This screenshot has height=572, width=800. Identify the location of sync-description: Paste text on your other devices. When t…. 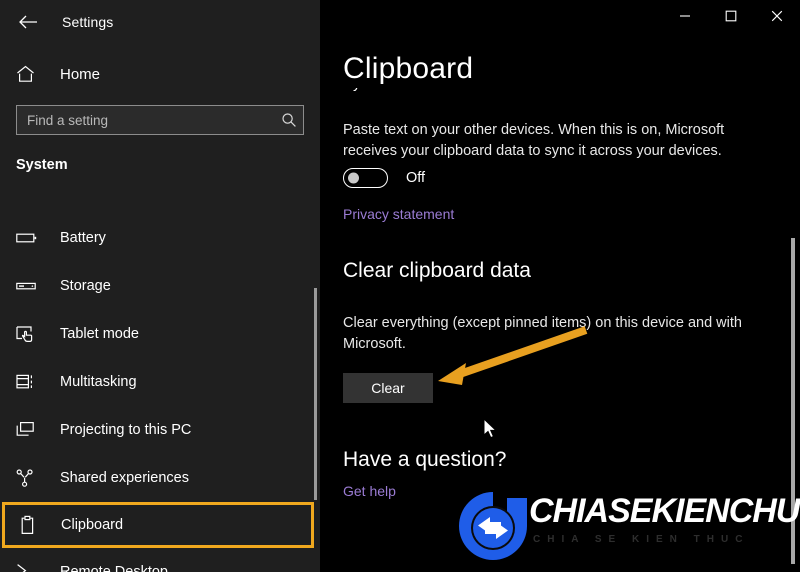
(534, 140).